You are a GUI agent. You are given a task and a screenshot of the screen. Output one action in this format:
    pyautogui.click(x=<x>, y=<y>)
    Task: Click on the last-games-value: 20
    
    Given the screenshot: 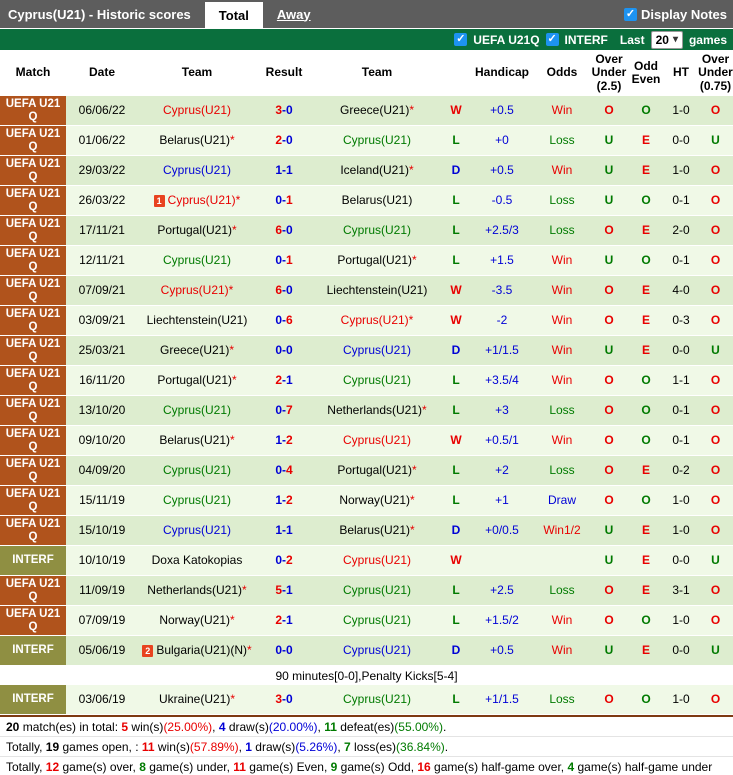 What is the action you would take?
    pyautogui.click(x=662, y=39)
    